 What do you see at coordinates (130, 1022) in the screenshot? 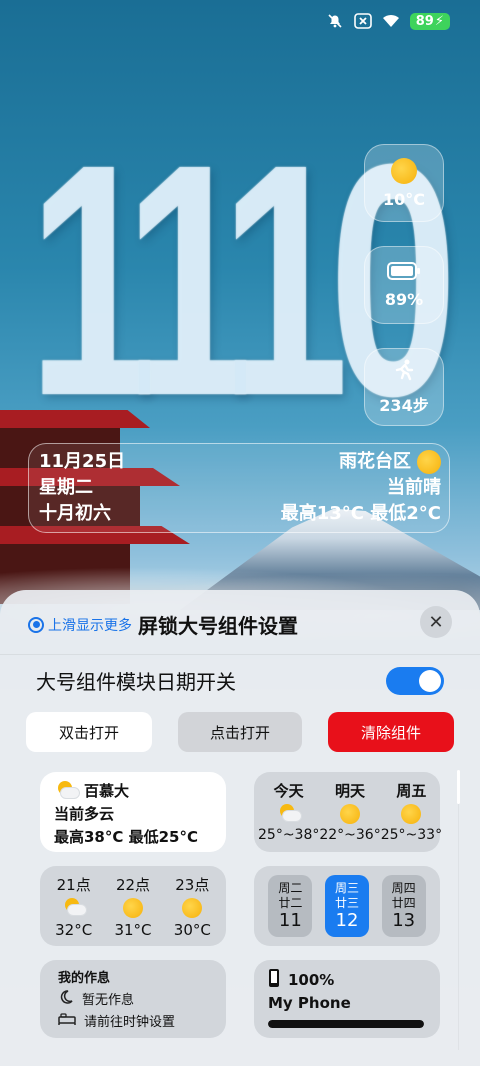
I see `schedule-hint: 请前往时钟设置` at bounding box center [130, 1022].